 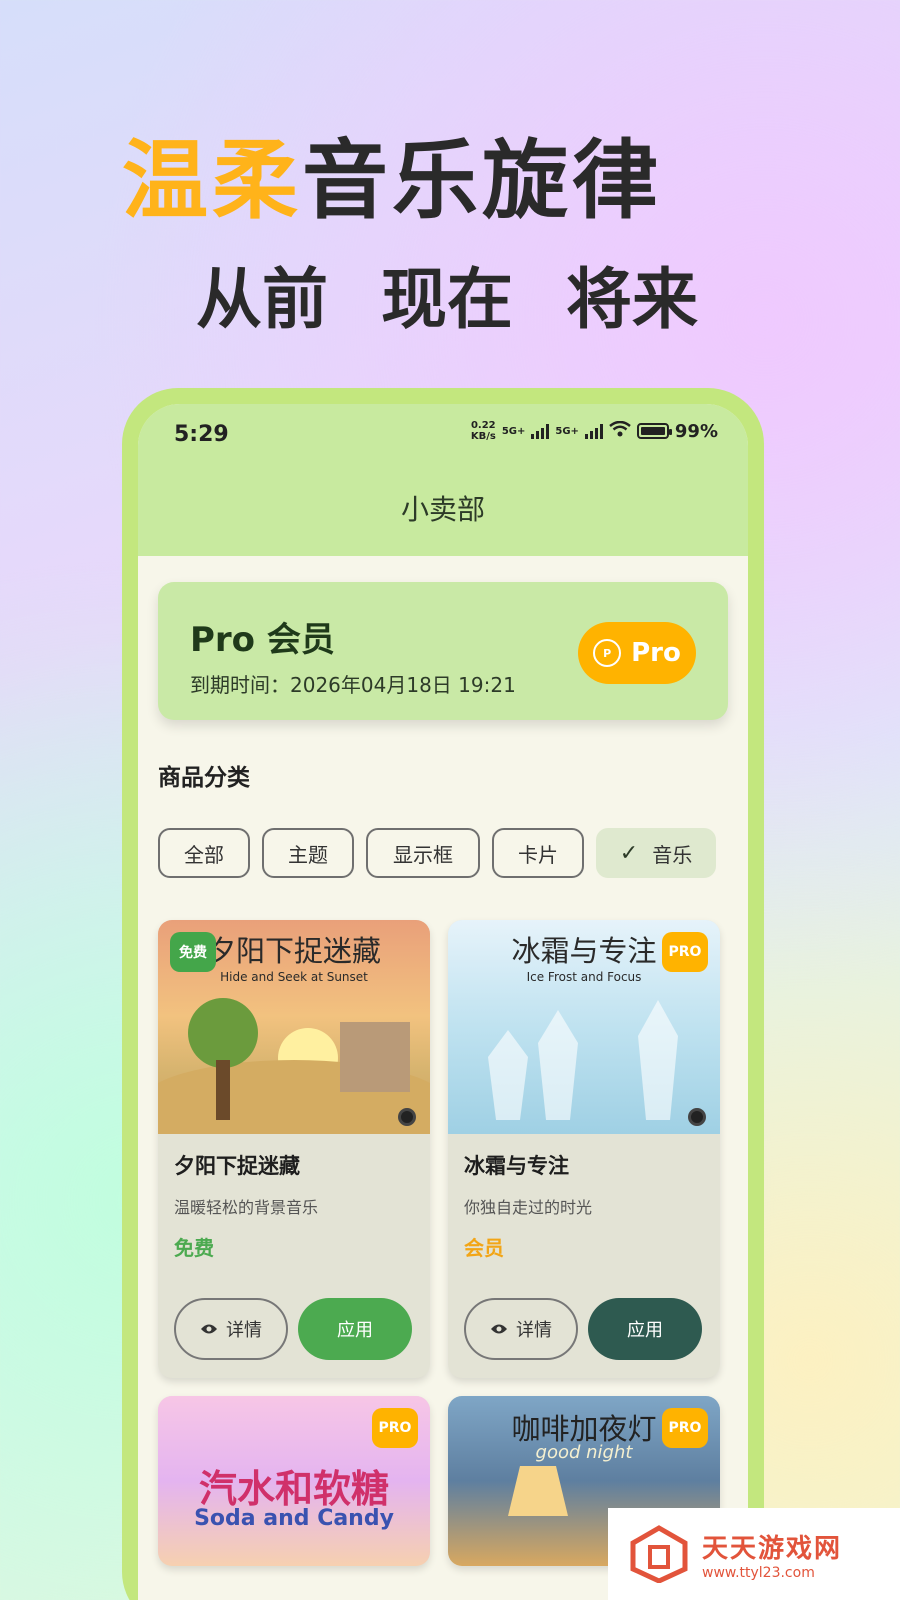 I want to click on card-desc: 温暖轻松的背景音乐, so click(x=246, y=1207).